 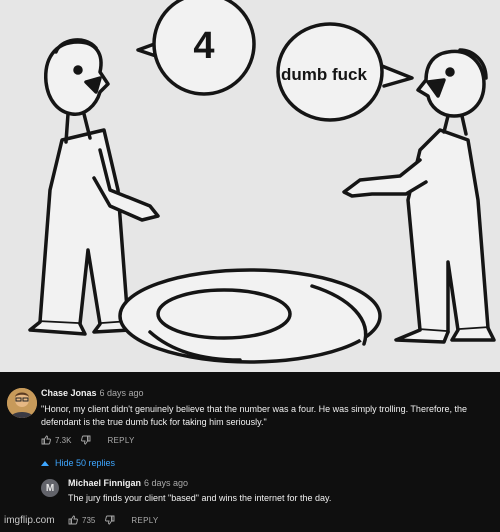 I want to click on left-person-figure, so click(x=94, y=187).